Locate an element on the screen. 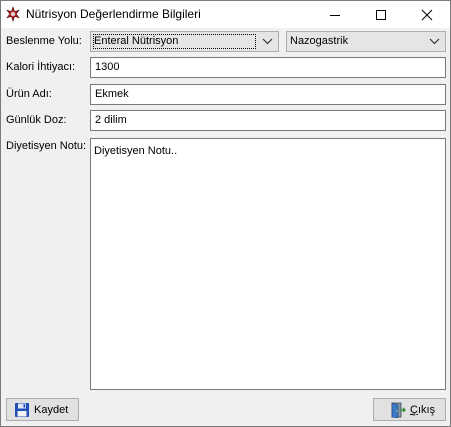  title-bar: Nütrisyon Değerlendirme Bilgileri is located at coordinates (225, 14).